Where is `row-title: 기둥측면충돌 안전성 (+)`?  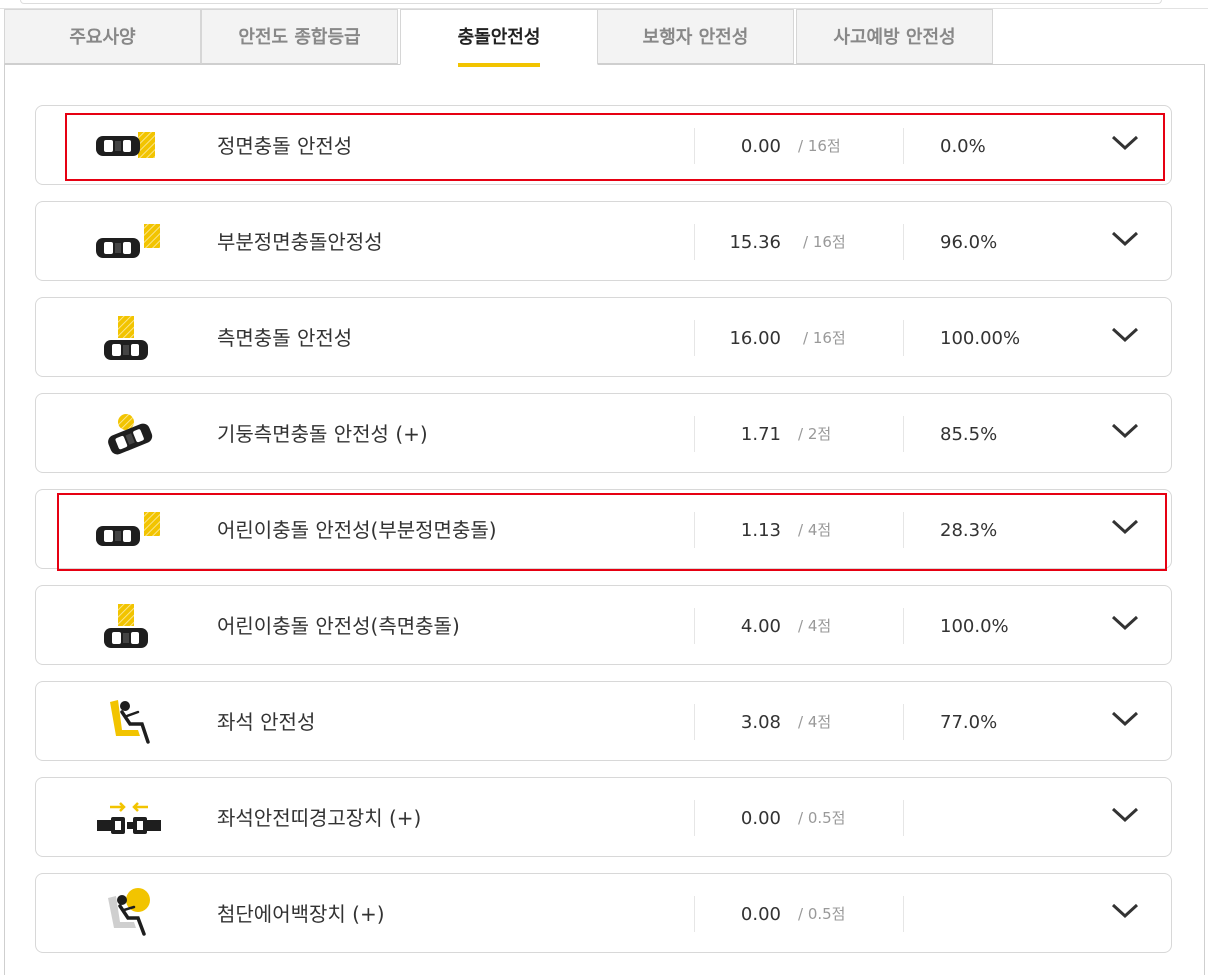 row-title: 기둥측면충돌 안전성 (+) is located at coordinates (322, 434).